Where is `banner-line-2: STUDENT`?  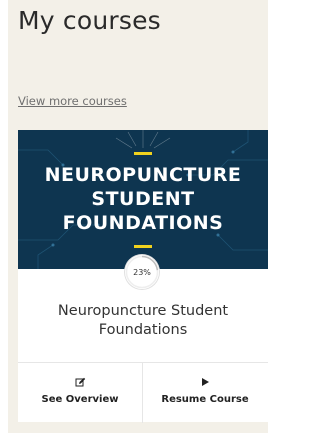 banner-line-2: STUDENT is located at coordinates (143, 199).